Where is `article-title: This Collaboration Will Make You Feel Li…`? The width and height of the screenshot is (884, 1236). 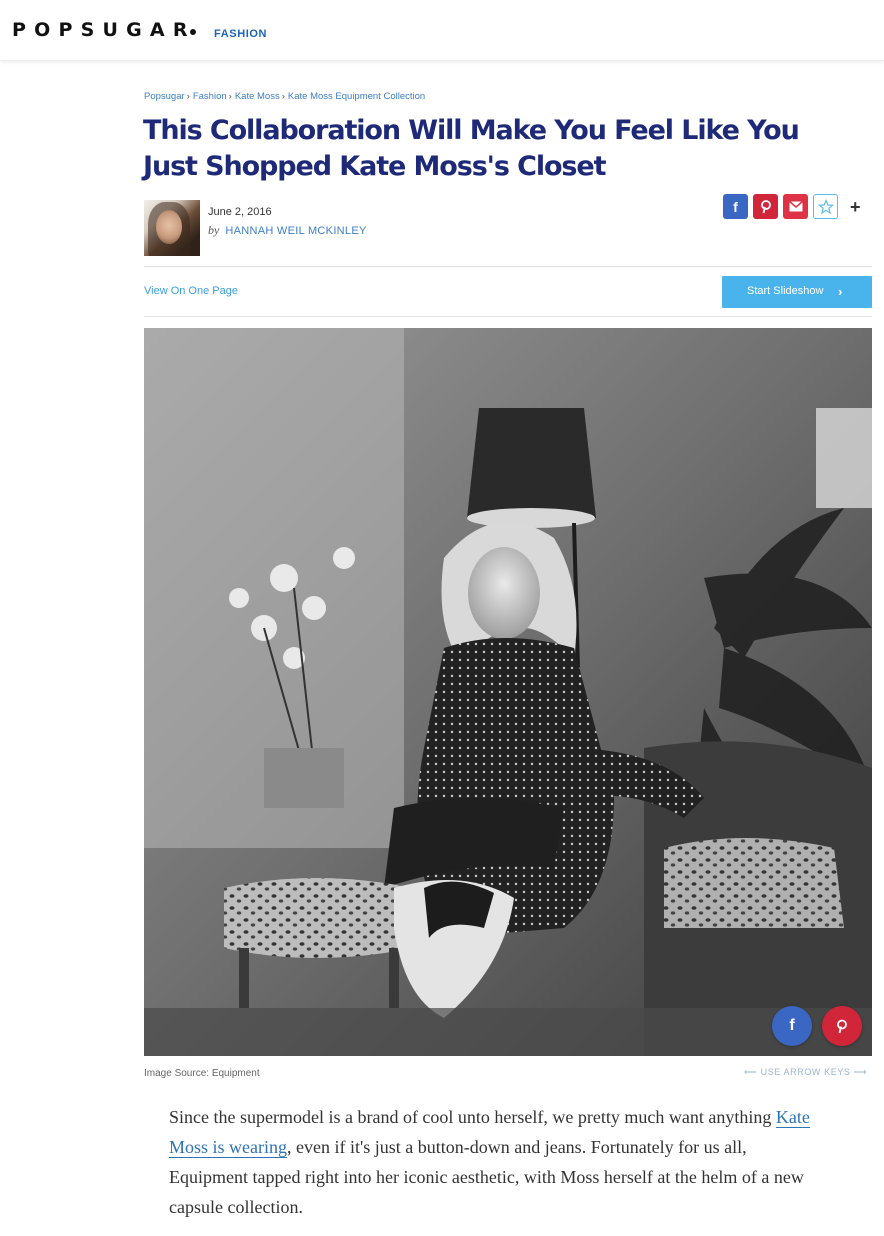
article-title: This Collaboration Will Make You Feel Li… is located at coordinates (471, 148).